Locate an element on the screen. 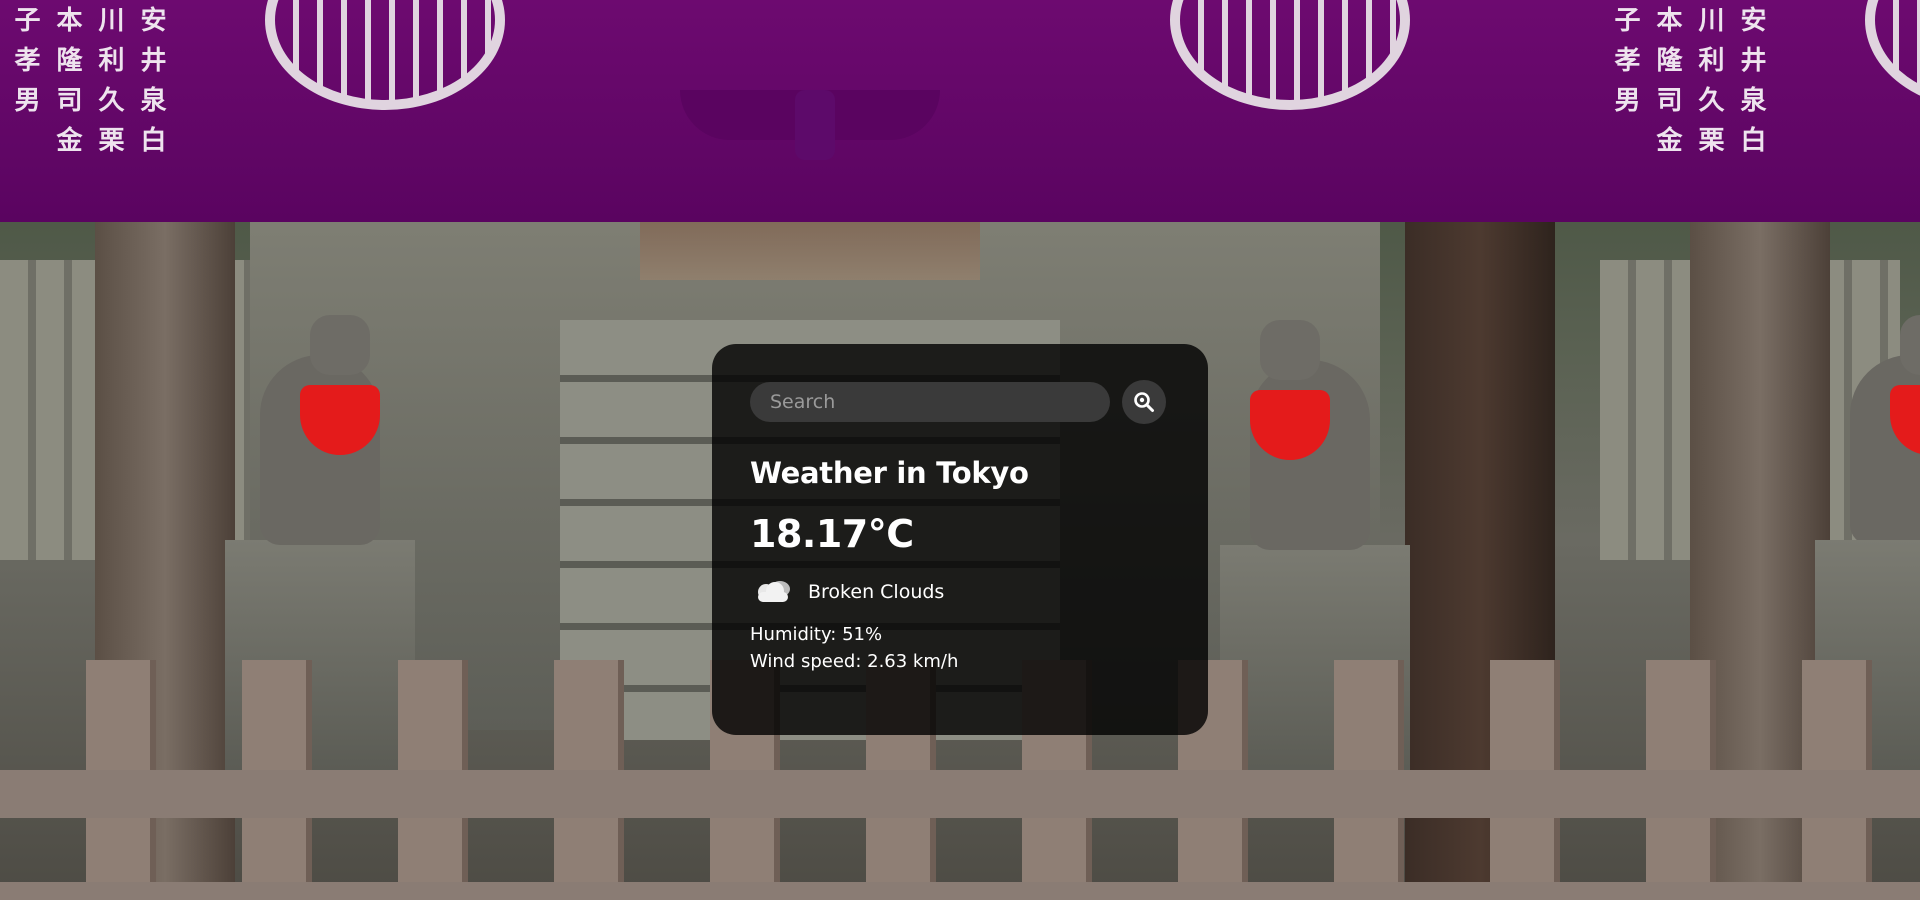 The width and height of the screenshot is (1920, 900). fox-statue-right is located at coordinates (1315, 435).